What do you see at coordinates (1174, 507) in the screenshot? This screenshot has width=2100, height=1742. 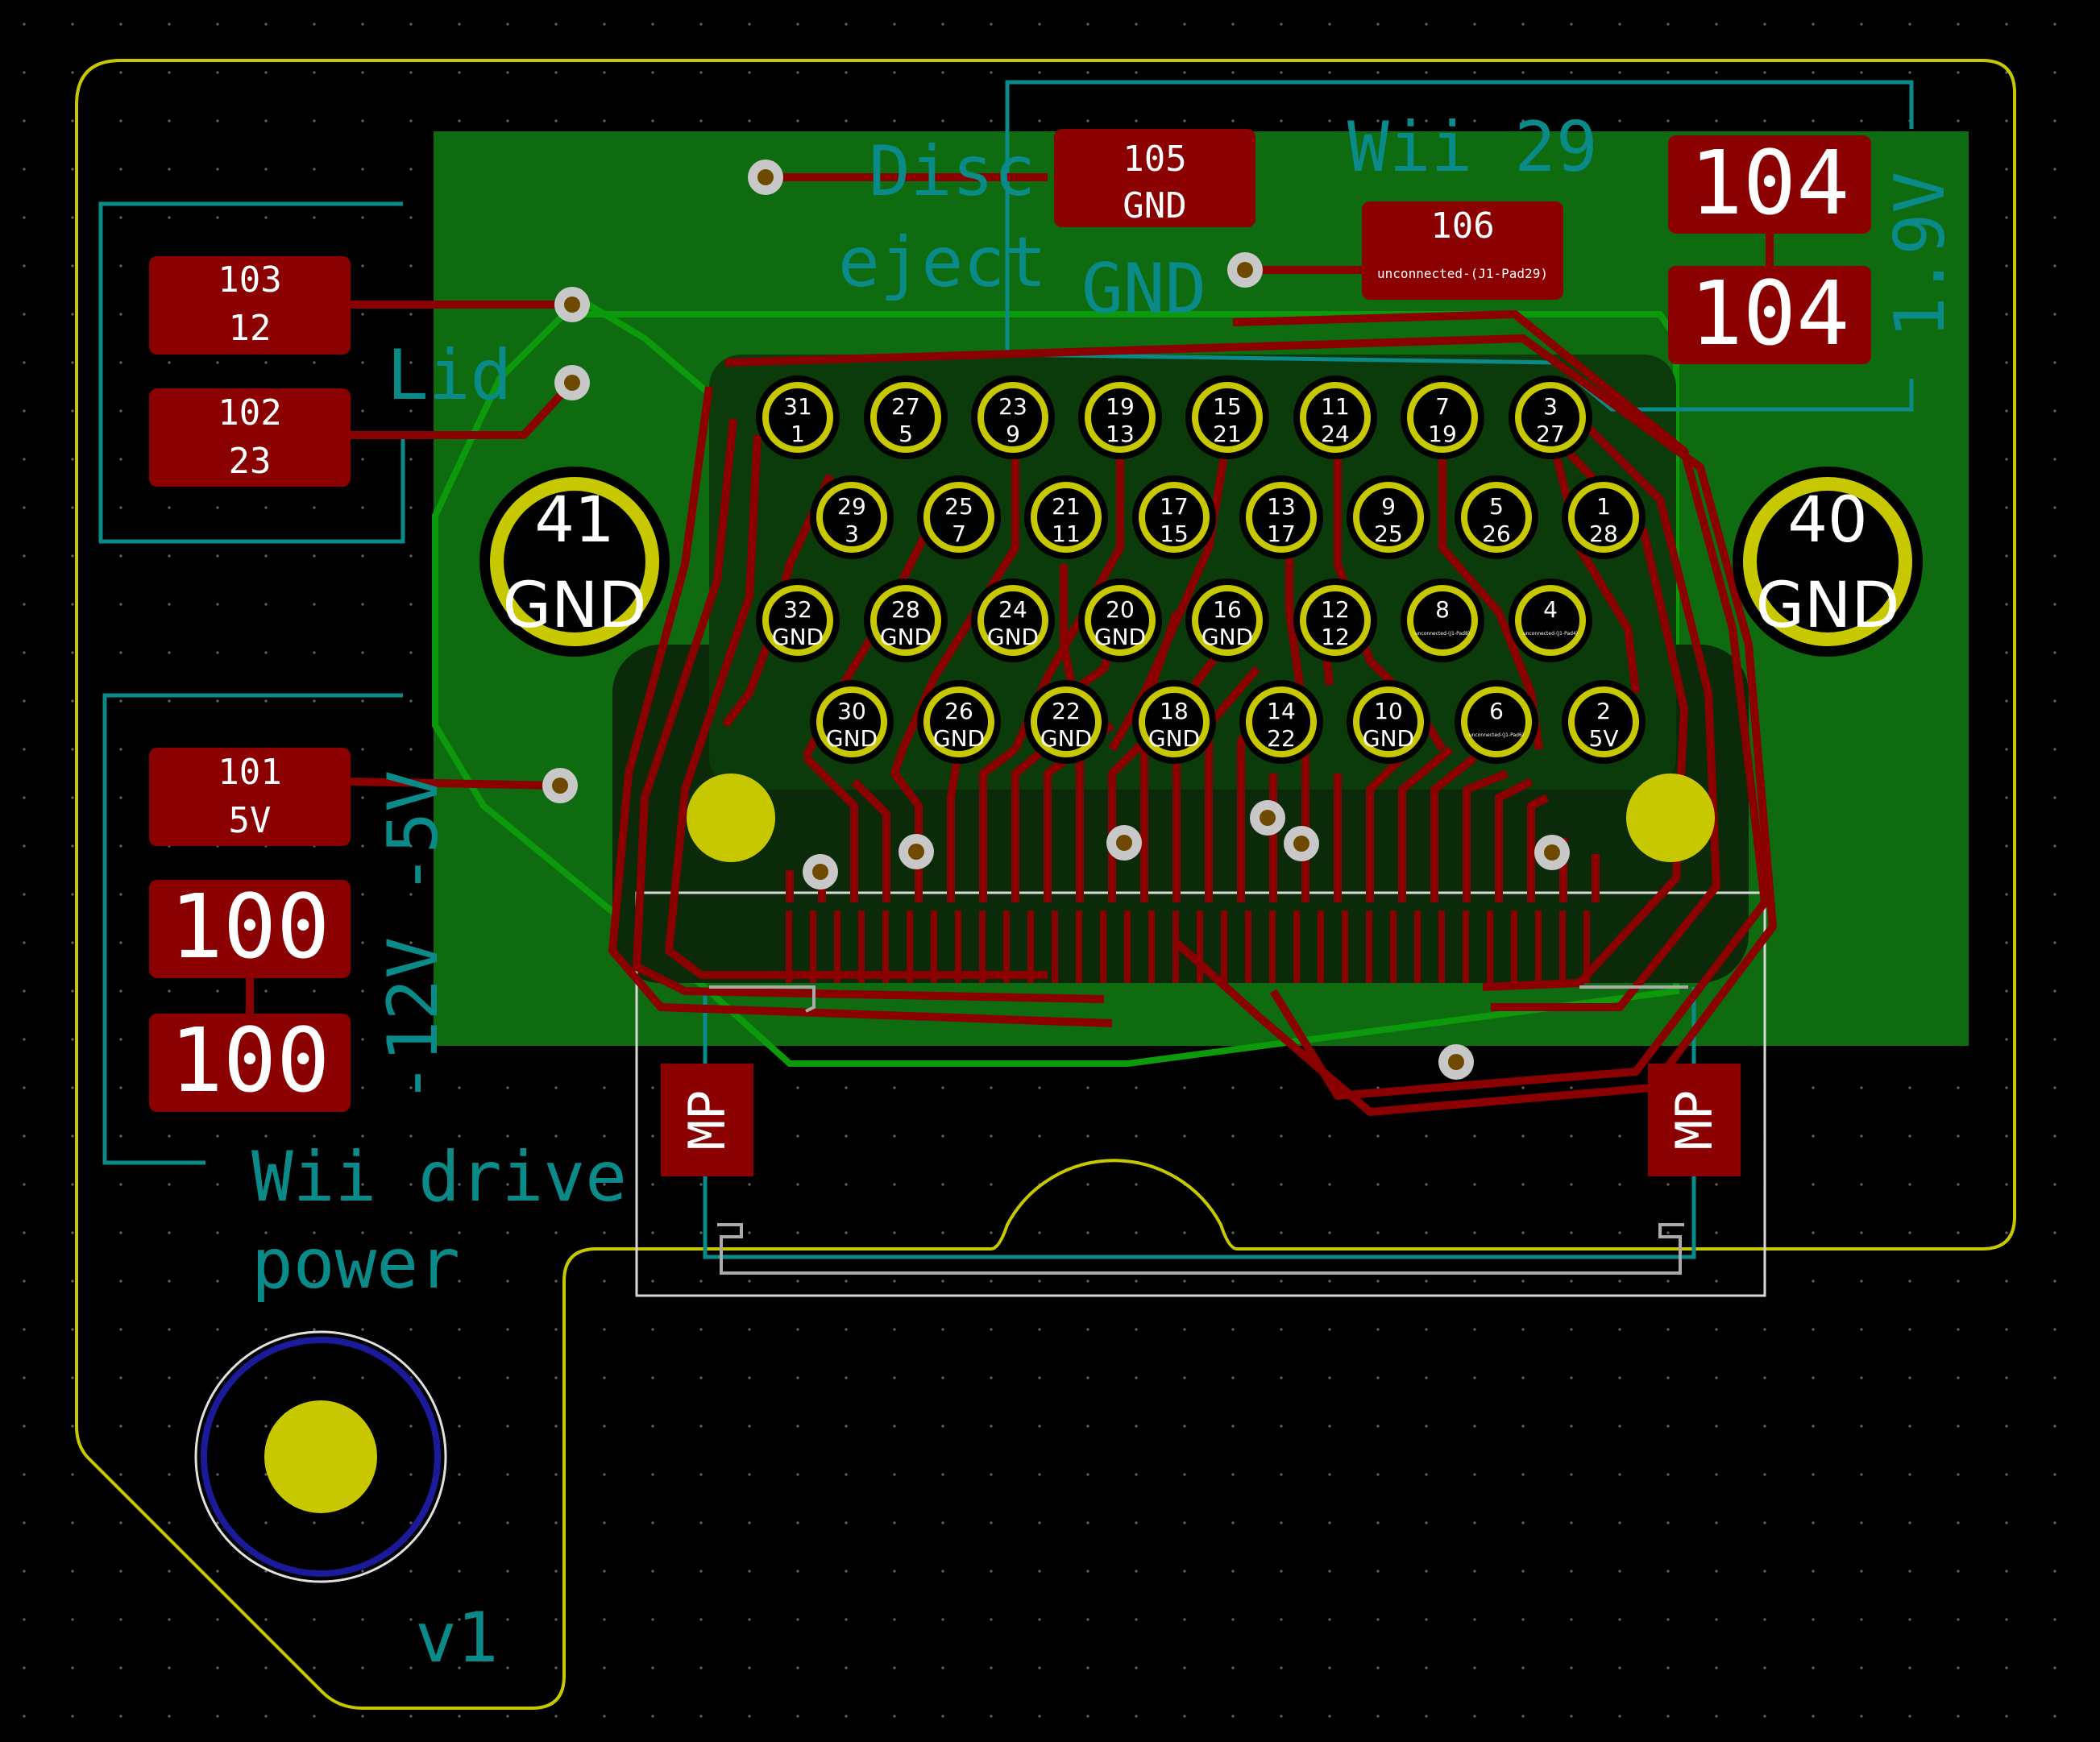 I see `pad-number: 17` at bounding box center [1174, 507].